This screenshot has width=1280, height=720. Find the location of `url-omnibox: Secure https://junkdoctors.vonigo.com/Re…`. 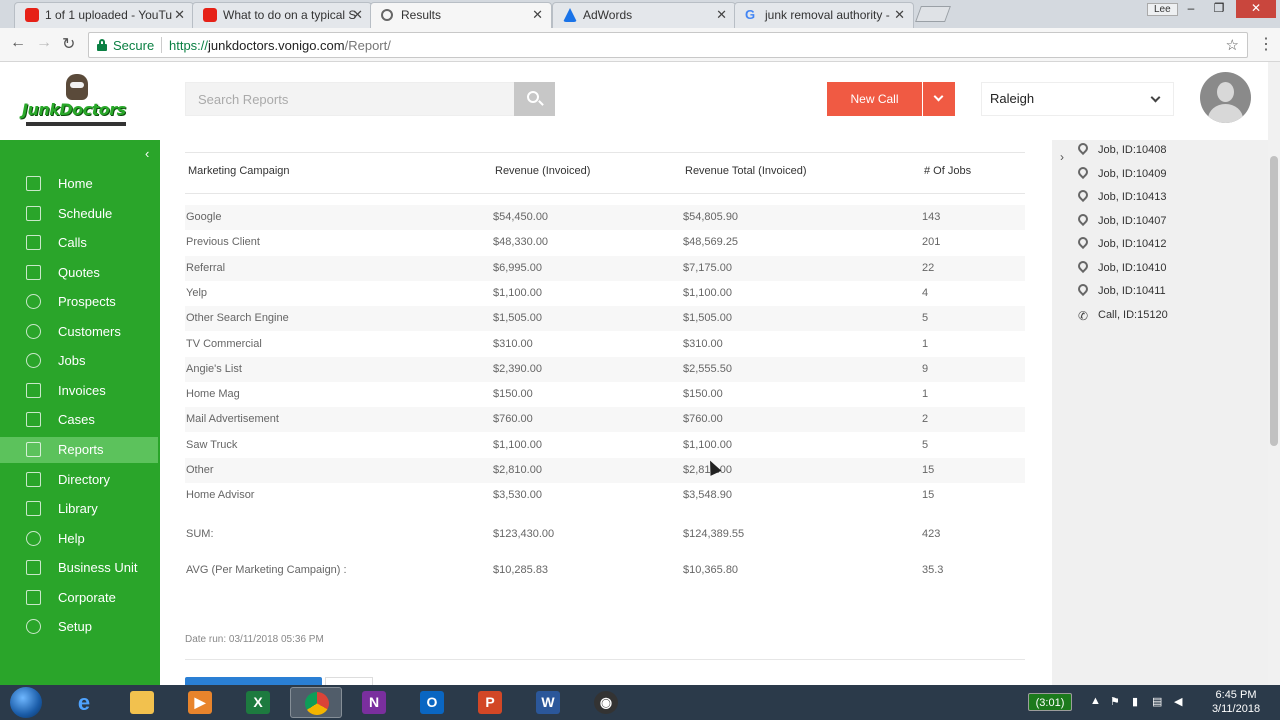

url-omnibox: Secure https://junkdoctors.vonigo.com/Re… is located at coordinates (668, 45).